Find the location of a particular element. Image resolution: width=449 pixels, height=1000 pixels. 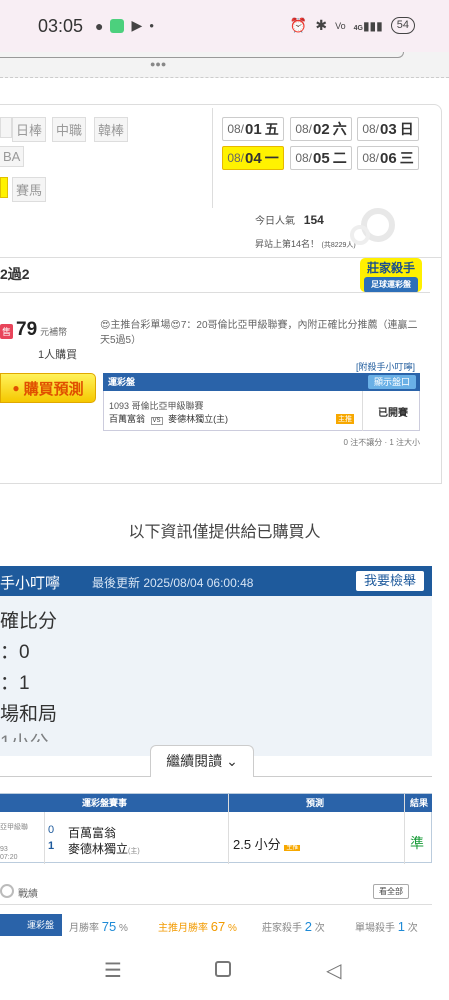

decor-swirl-icon is located at coordinates (370, 226).